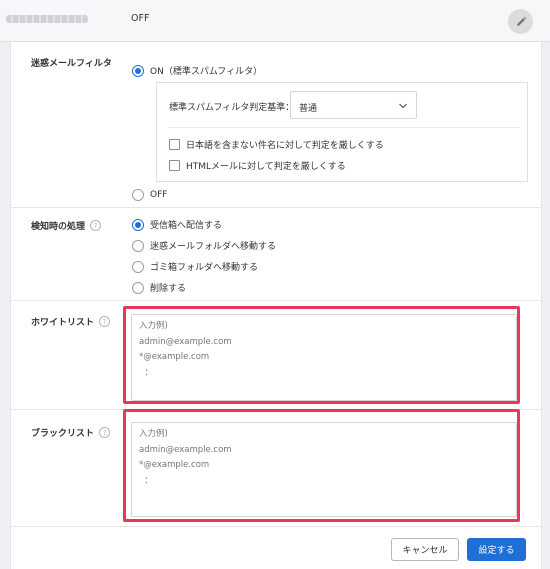  I want to click on chevron-down-icon, so click(403, 106).